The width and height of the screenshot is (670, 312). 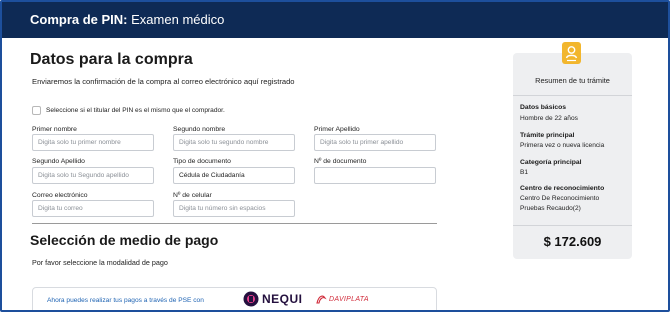 I want to click on document-number-label: Nº de documento, so click(x=340, y=161).